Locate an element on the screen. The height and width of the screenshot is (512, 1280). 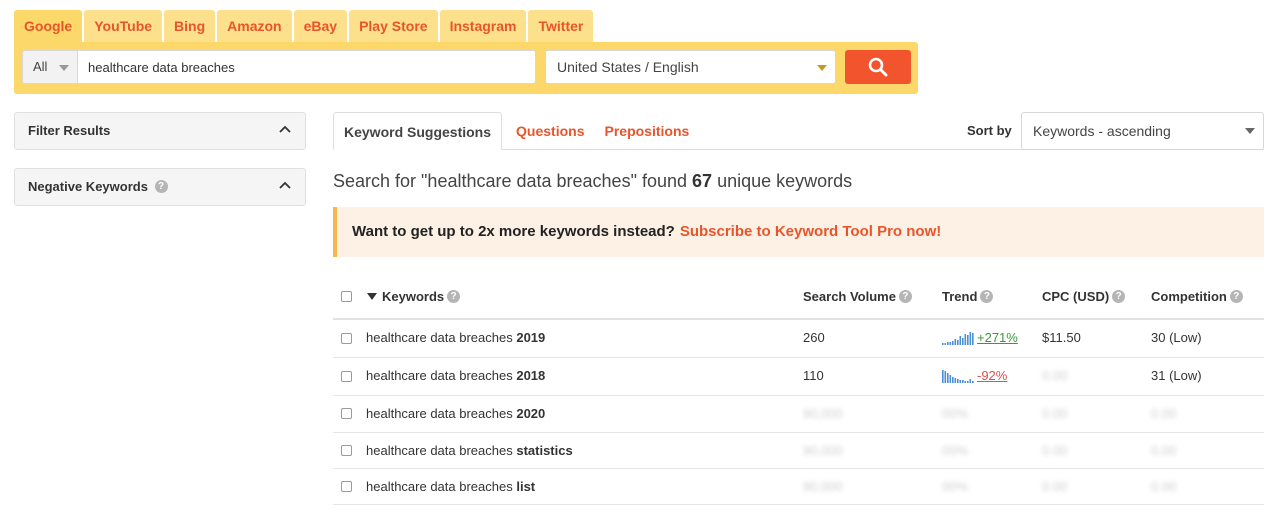
summary-suffix: unique keywords is located at coordinates (785, 181).